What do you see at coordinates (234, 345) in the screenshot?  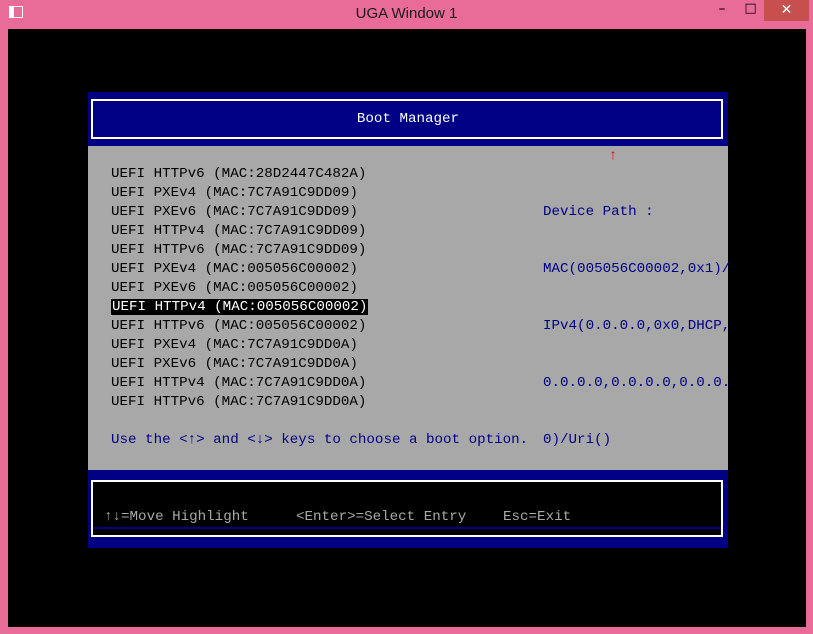 I see `boot-option-label: UEFI PXEv4 (MAC:7C7A91C9DD0A)` at bounding box center [234, 345].